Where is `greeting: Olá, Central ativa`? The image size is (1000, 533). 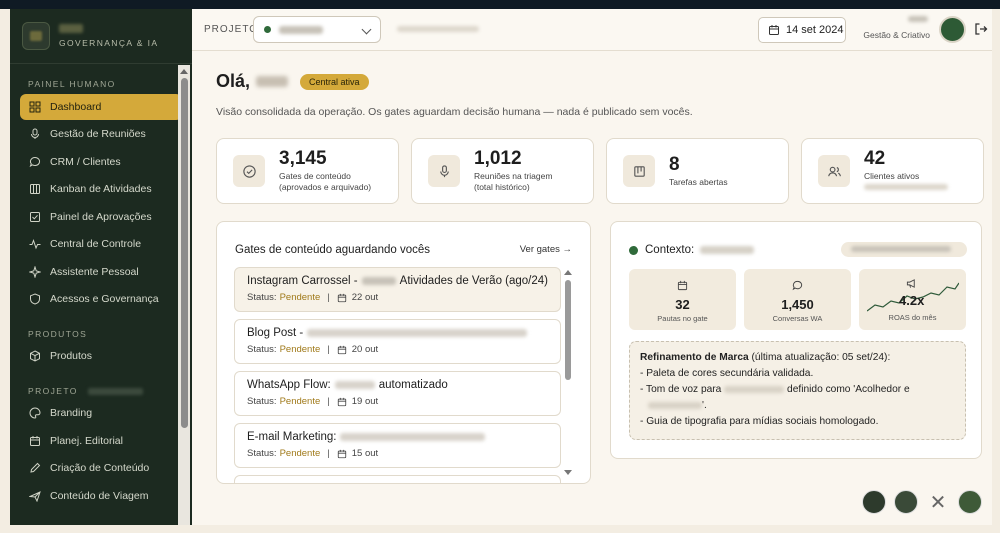
greeting: Olá, Central ativa is located at coordinates (292, 81).